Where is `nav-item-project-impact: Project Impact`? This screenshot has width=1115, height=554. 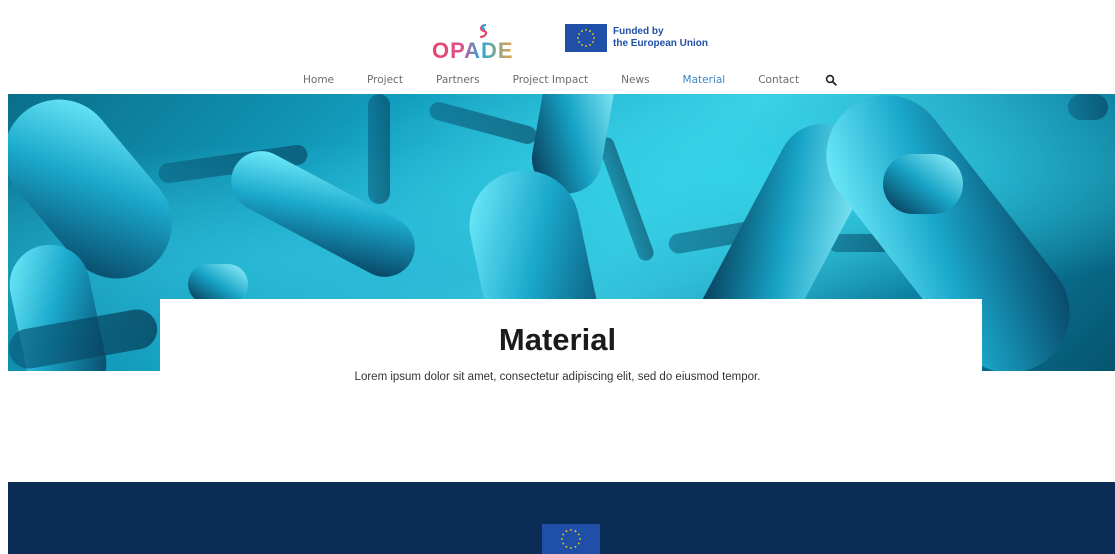 nav-item-project-impact: Project Impact is located at coordinates (551, 80).